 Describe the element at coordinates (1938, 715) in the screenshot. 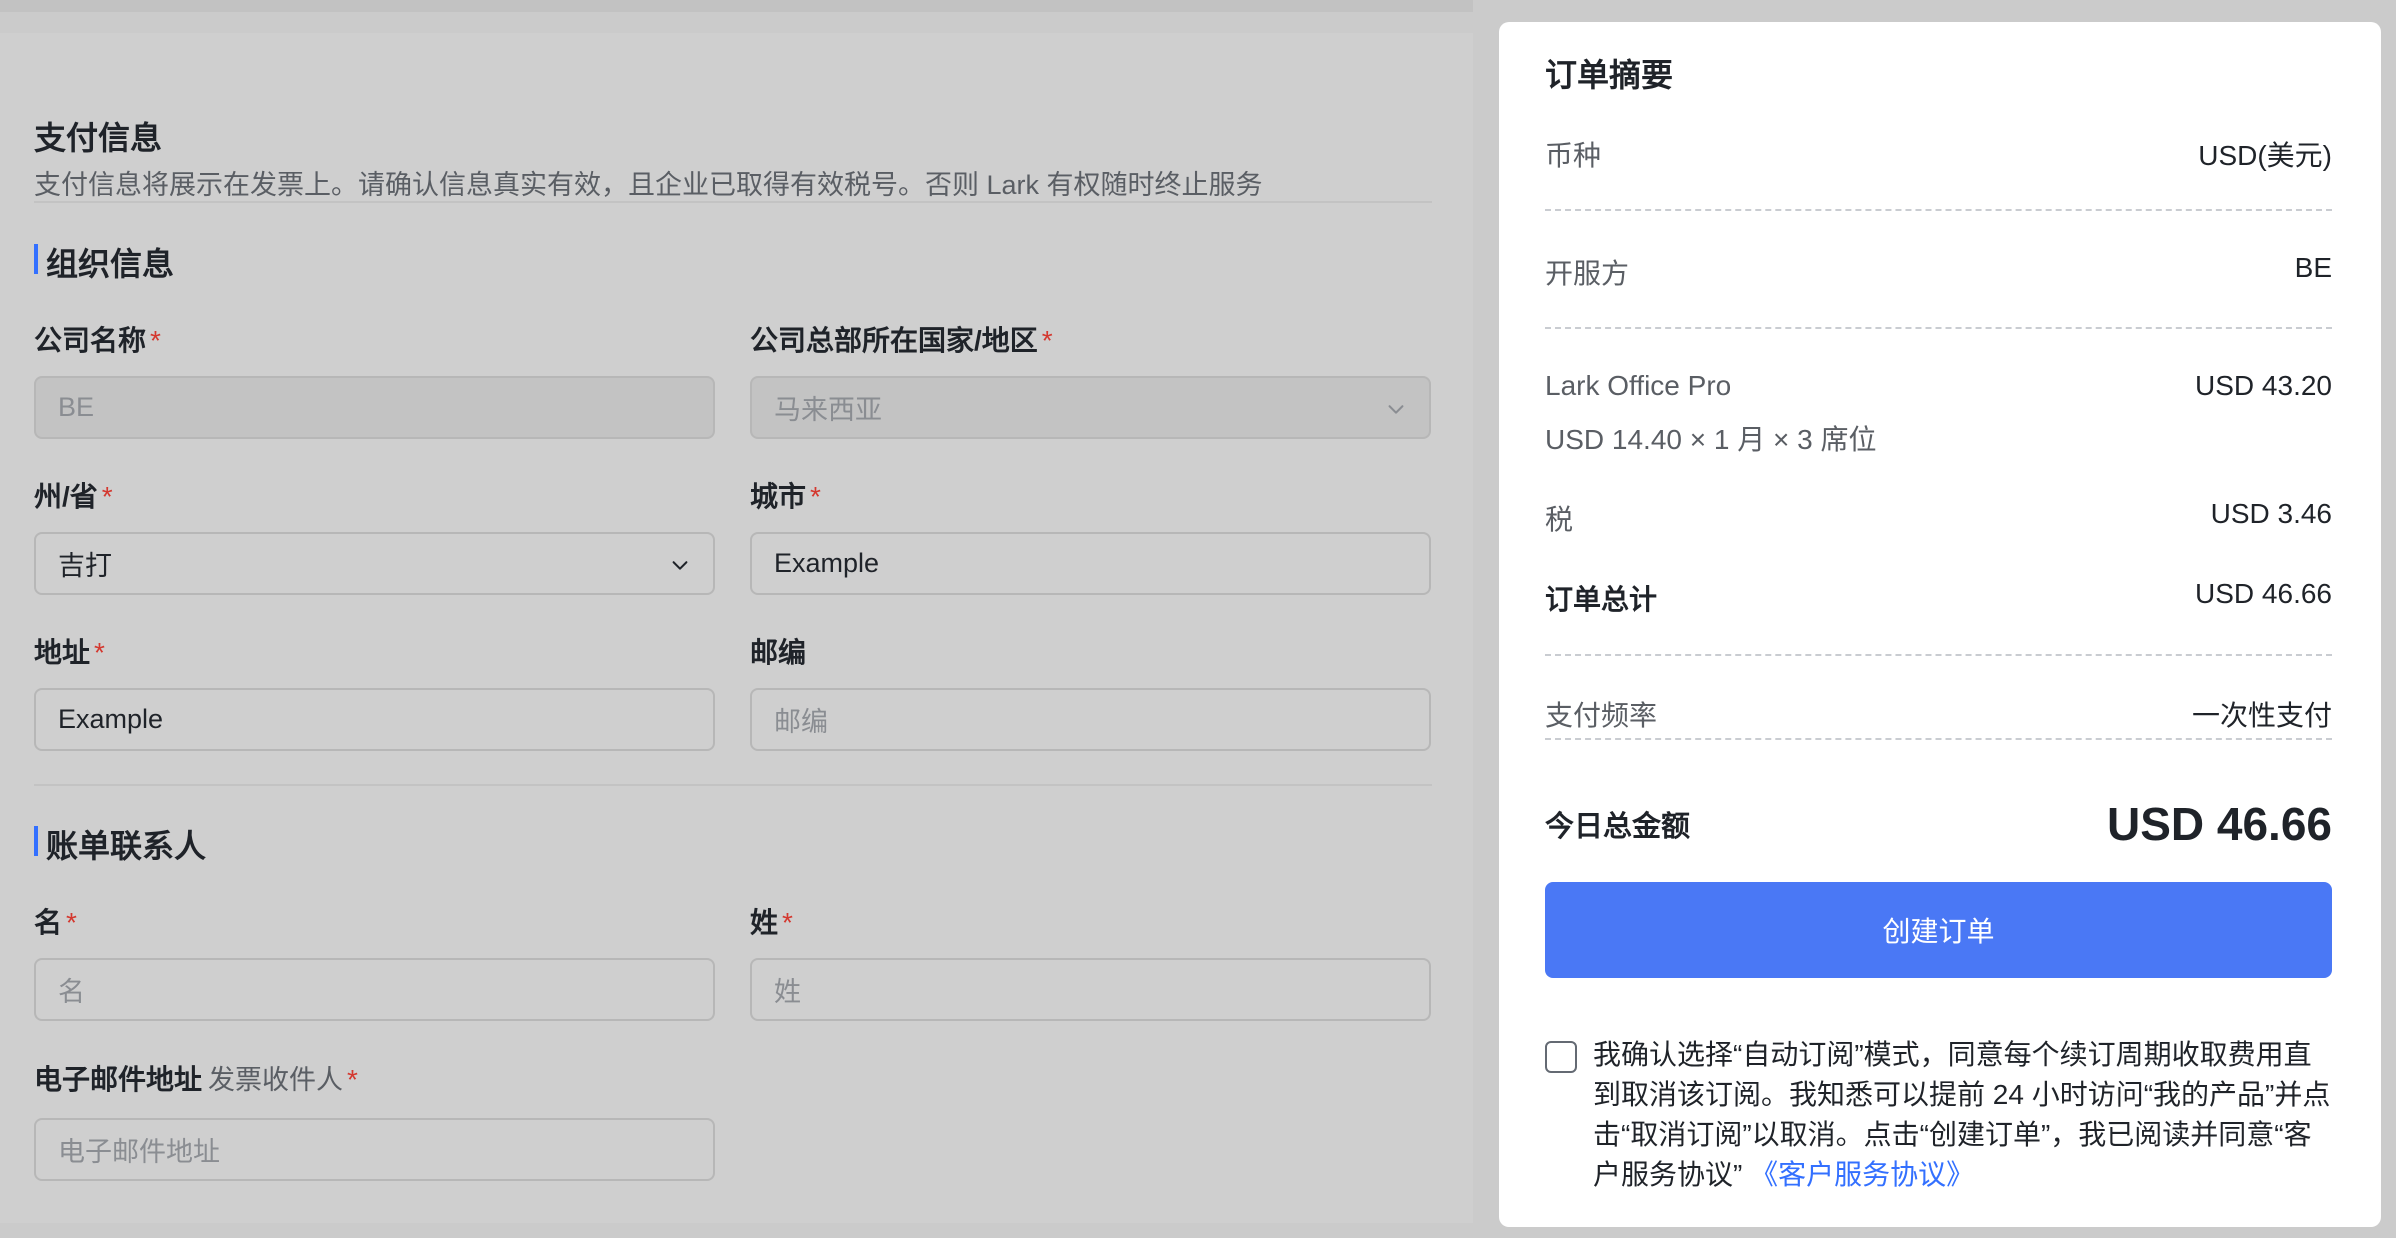

I see `frequency-row: 支付频率 一次性支付` at that location.